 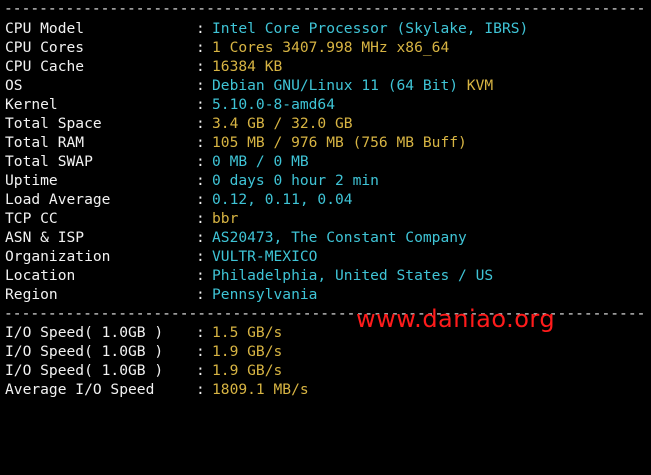 What do you see at coordinates (80, 389) in the screenshot?
I see `io-label: Average I/O Speed` at bounding box center [80, 389].